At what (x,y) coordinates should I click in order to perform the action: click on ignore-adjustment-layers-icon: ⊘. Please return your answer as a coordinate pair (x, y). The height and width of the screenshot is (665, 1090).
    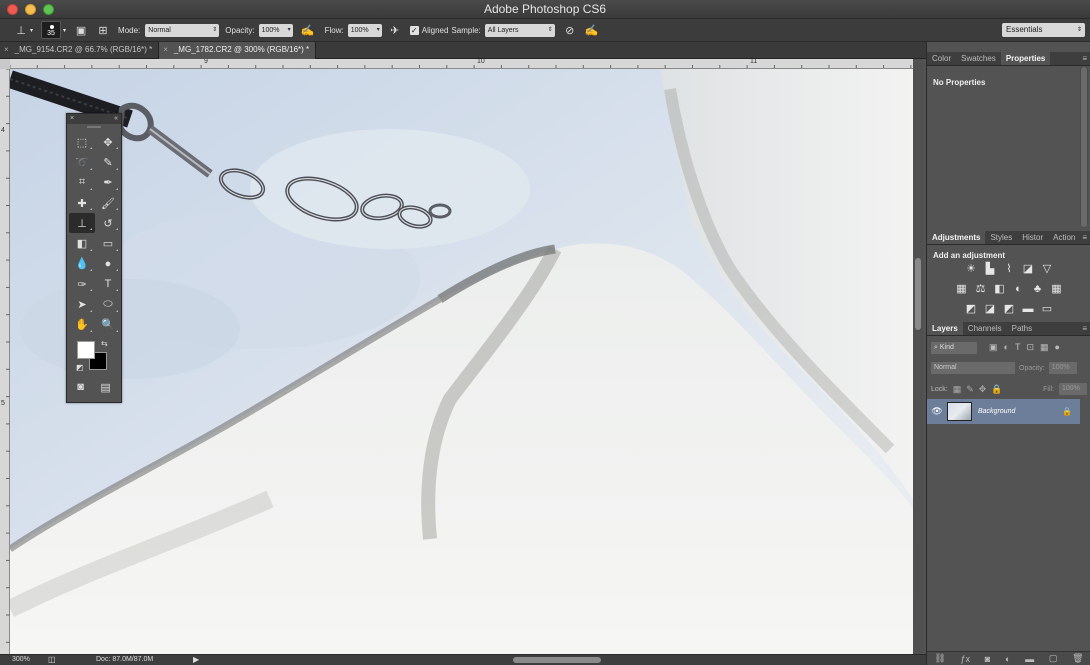
    Looking at the image, I should click on (570, 30).